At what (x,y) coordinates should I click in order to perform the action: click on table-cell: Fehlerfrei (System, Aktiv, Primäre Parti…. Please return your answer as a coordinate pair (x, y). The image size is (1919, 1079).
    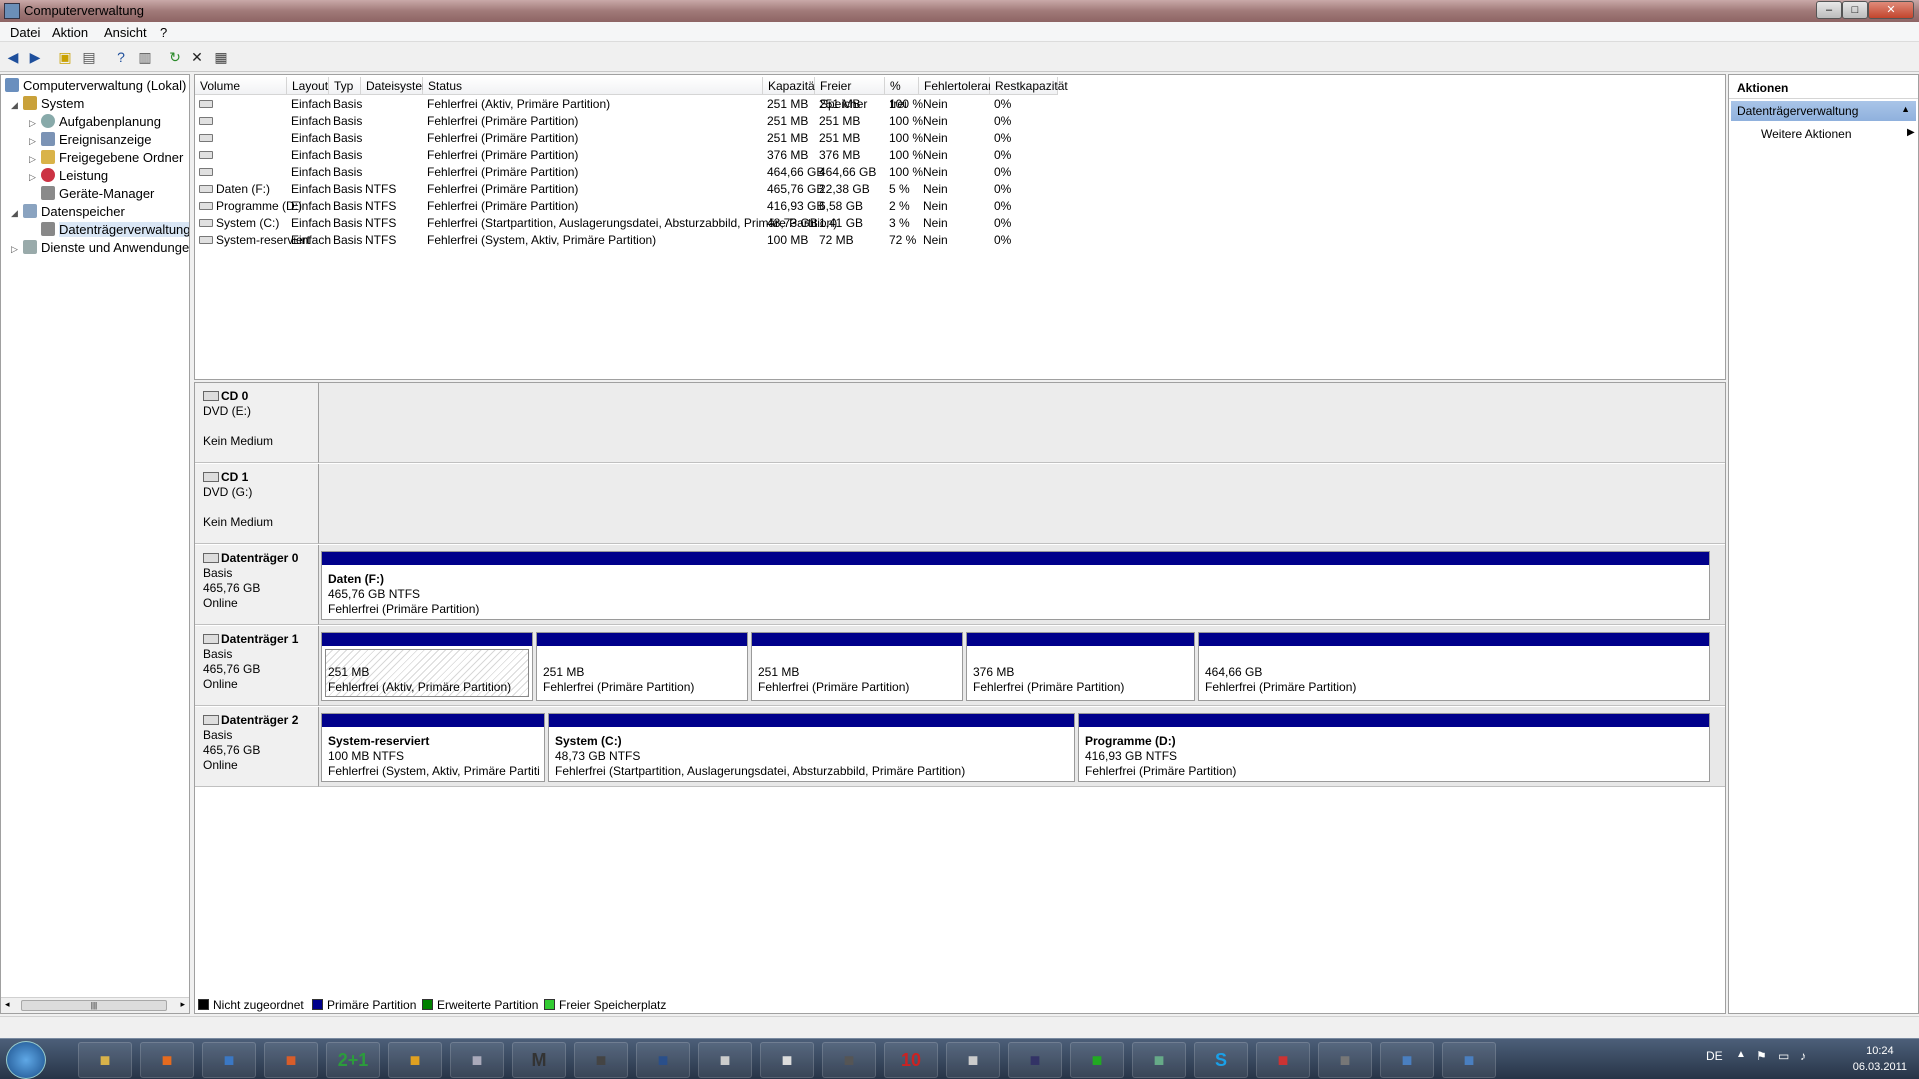
    Looking at the image, I should click on (541, 240).